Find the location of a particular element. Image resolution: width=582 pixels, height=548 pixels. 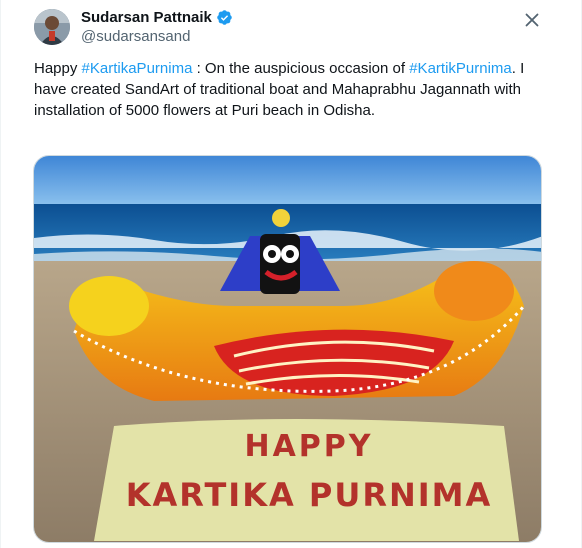

author-display-name: Sudarsan Pattnaik is located at coordinates (146, 17).